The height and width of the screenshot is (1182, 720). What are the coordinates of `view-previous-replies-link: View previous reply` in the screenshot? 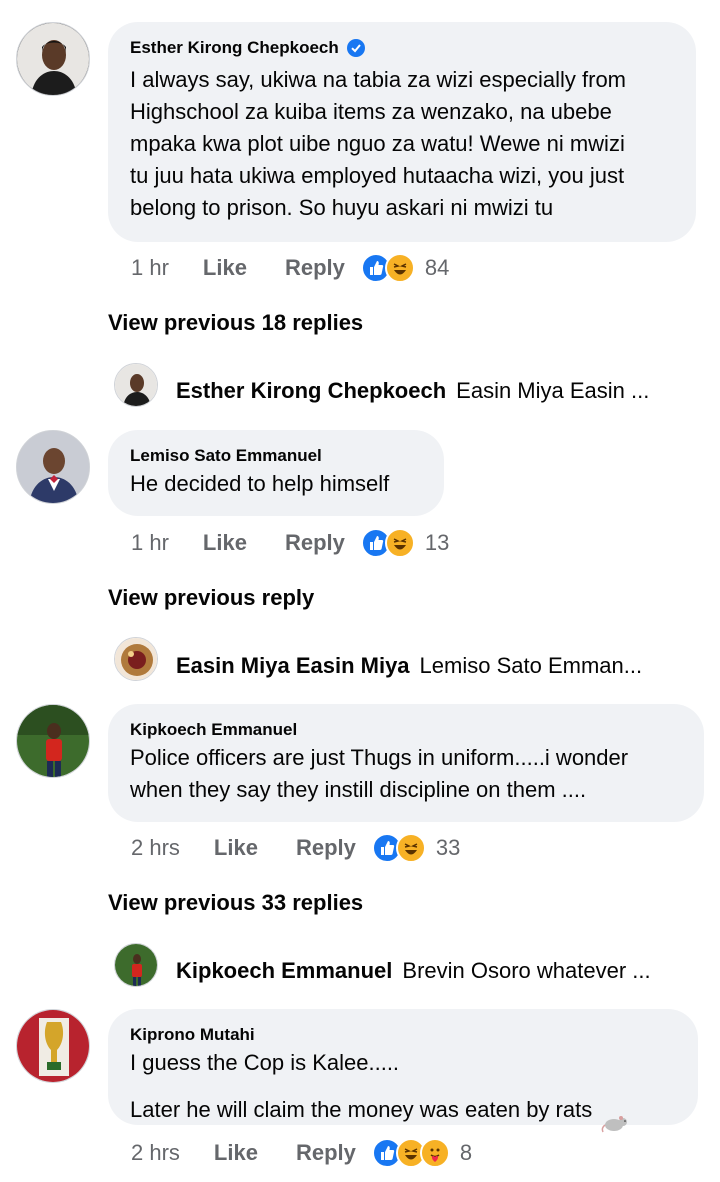 It's located at (211, 598).